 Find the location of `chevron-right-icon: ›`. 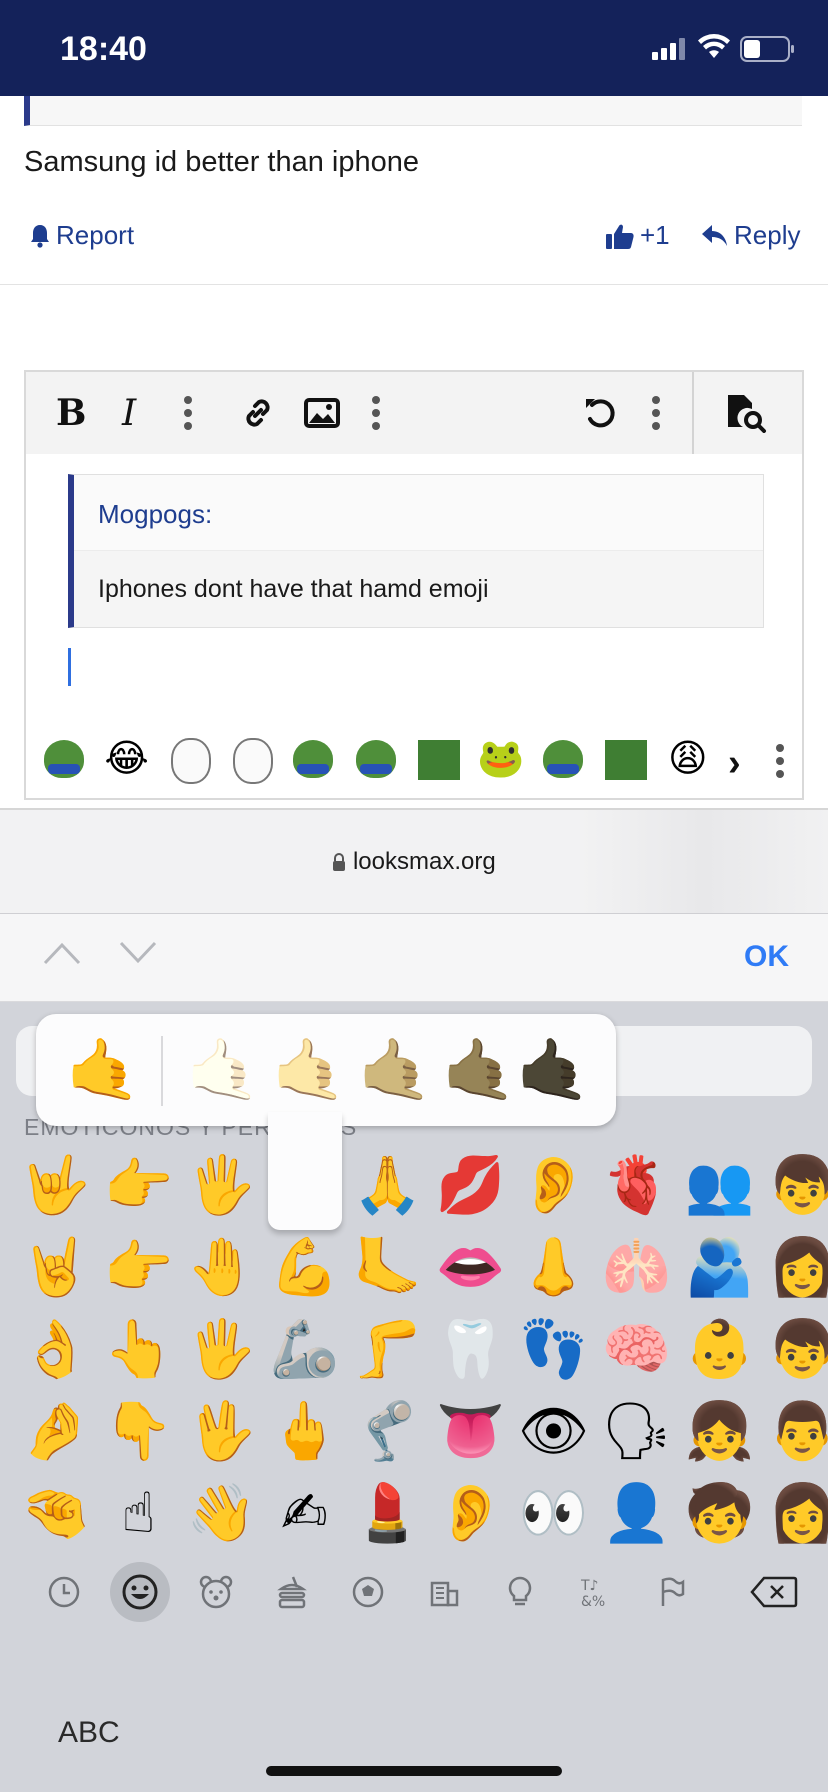

chevron-right-icon: › is located at coordinates (734, 763).